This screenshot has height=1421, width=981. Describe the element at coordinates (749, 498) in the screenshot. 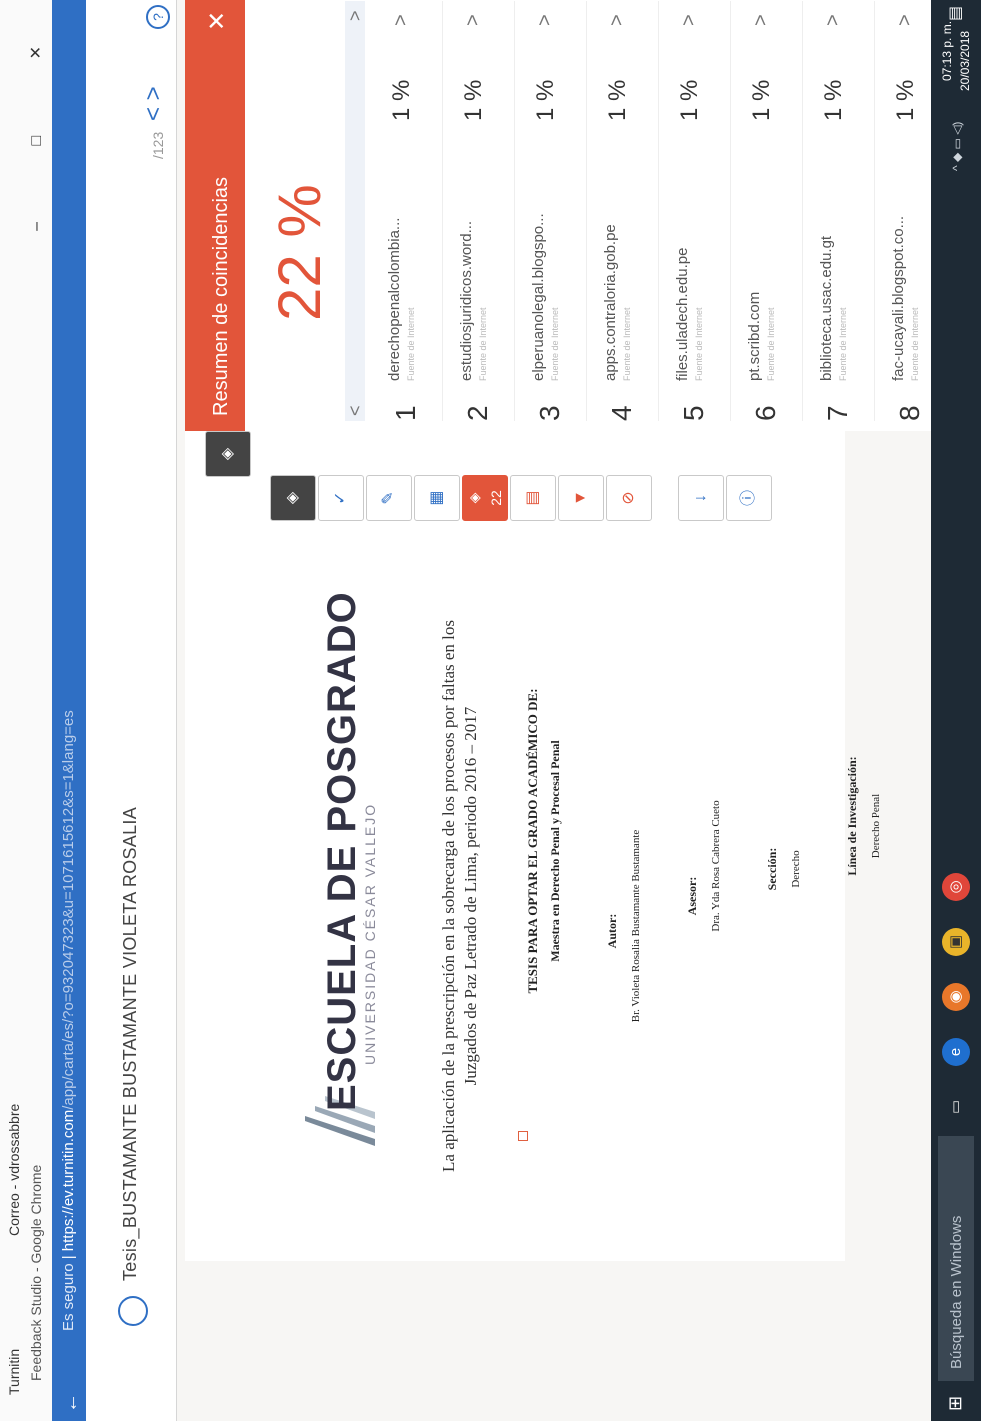

I see `info-icon: ⓘ` at that location.